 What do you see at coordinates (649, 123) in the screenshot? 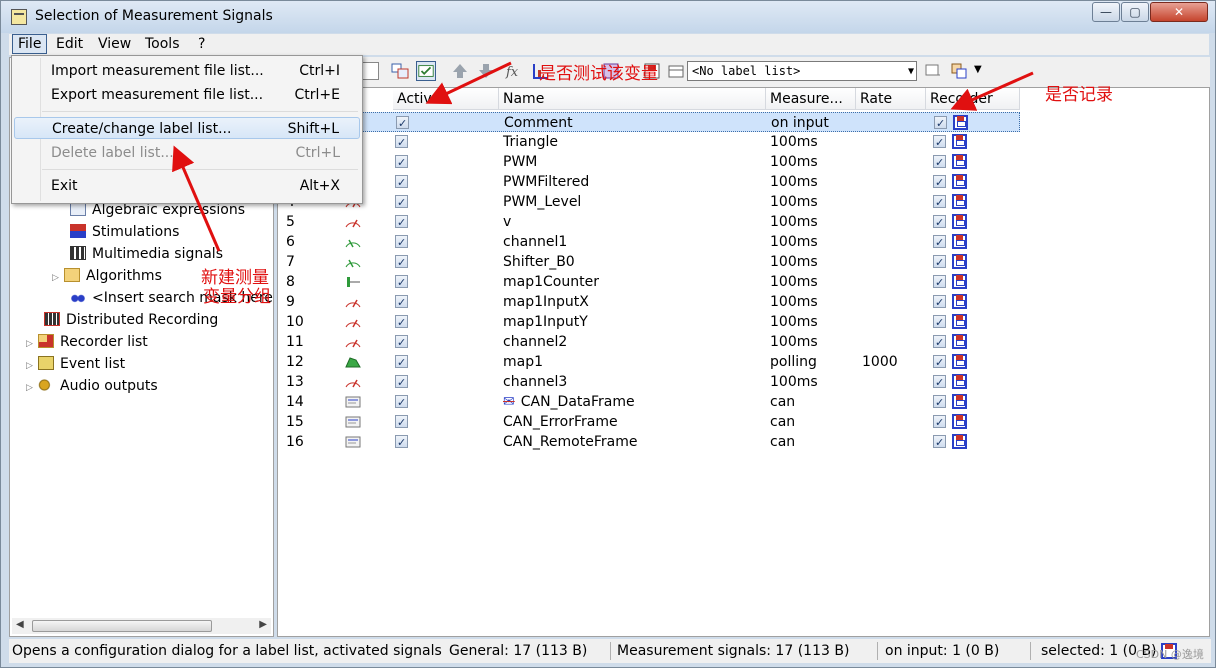
I see `table-row: Comment on input` at bounding box center [649, 123].